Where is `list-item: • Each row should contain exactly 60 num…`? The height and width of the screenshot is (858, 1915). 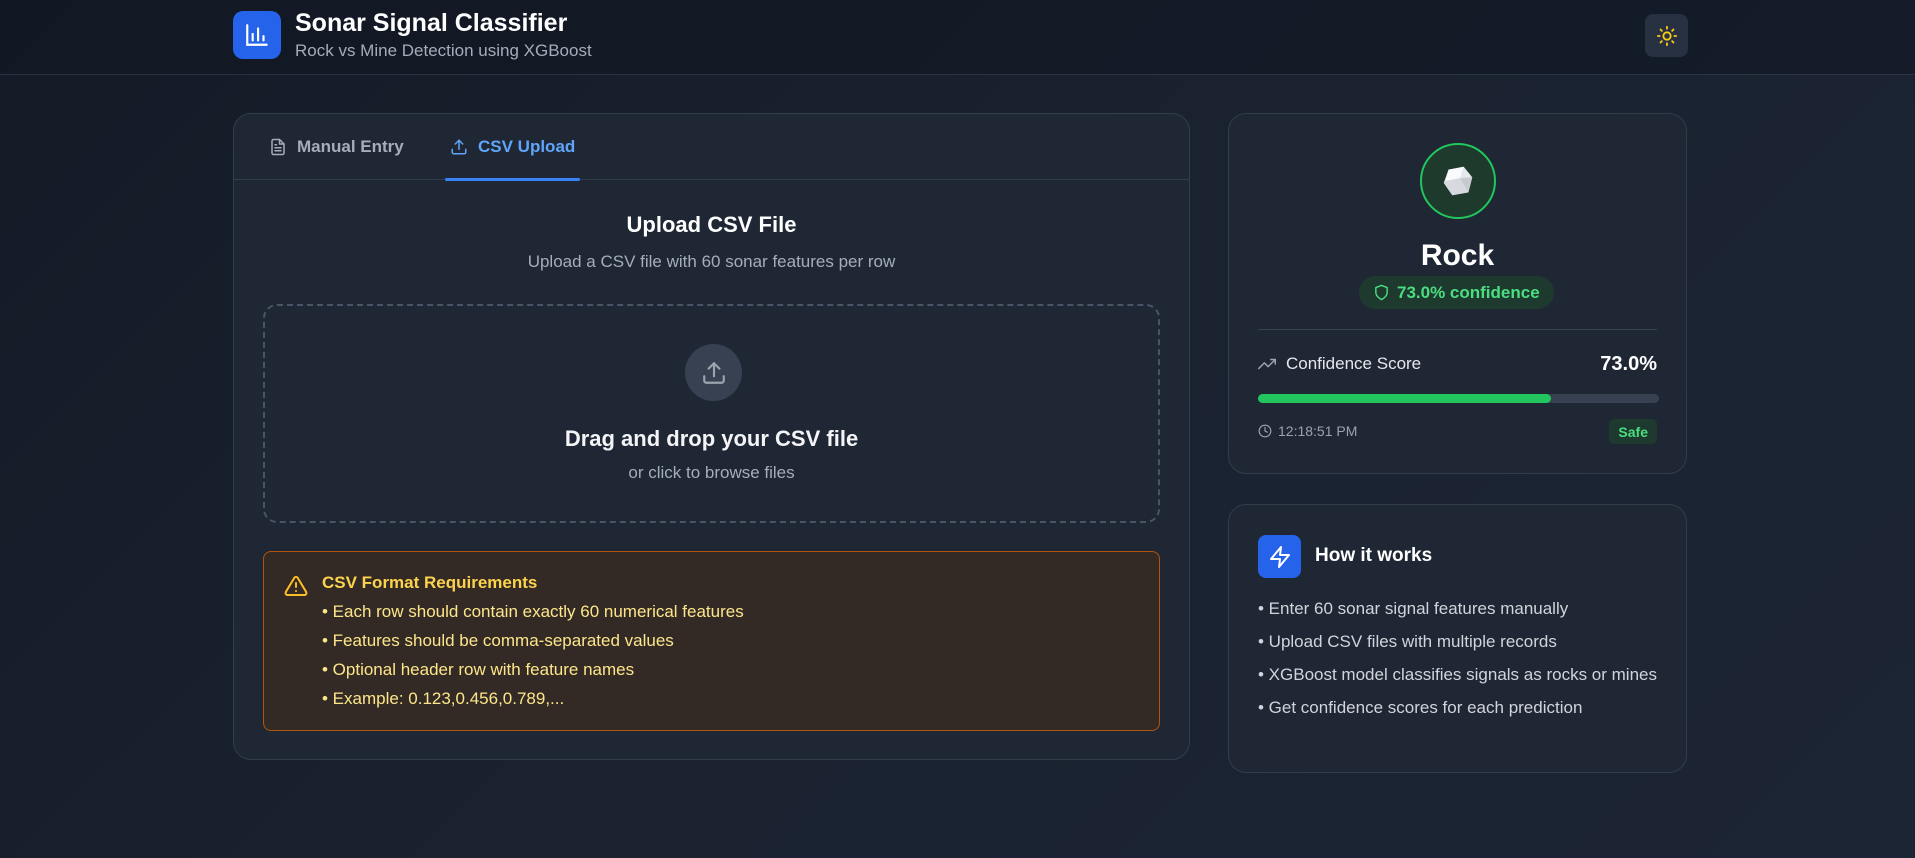 list-item: • Each row should contain exactly 60 num… is located at coordinates (533, 611).